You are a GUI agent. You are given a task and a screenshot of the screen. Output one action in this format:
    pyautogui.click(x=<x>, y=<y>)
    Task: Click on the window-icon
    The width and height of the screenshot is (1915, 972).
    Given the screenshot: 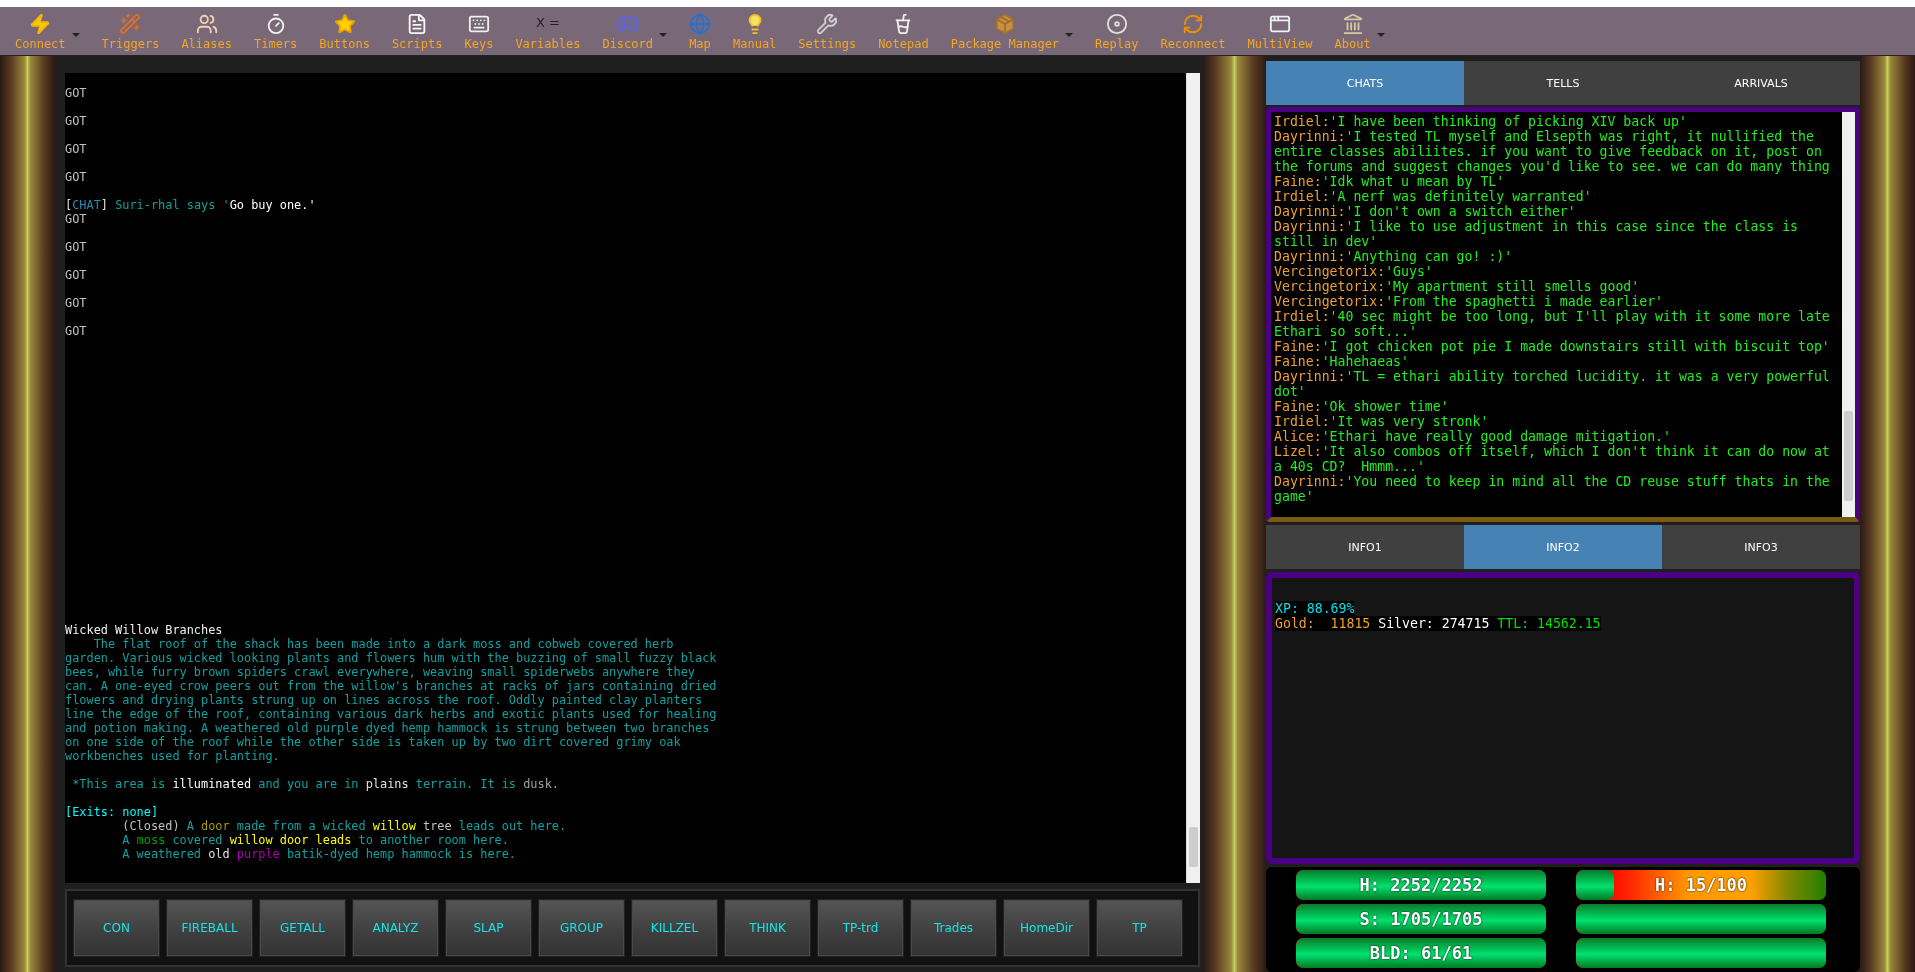 What is the action you would take?
    pyautogui.click(x=1280, y=24)
    